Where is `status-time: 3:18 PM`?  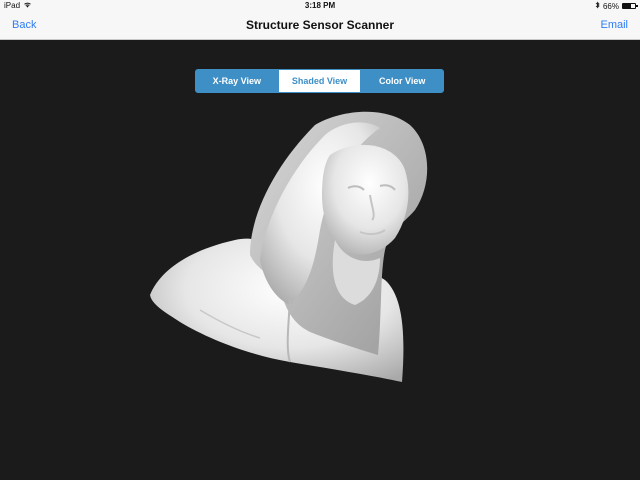
status-time: 3:18 PM is located at coordinates (320, 5).